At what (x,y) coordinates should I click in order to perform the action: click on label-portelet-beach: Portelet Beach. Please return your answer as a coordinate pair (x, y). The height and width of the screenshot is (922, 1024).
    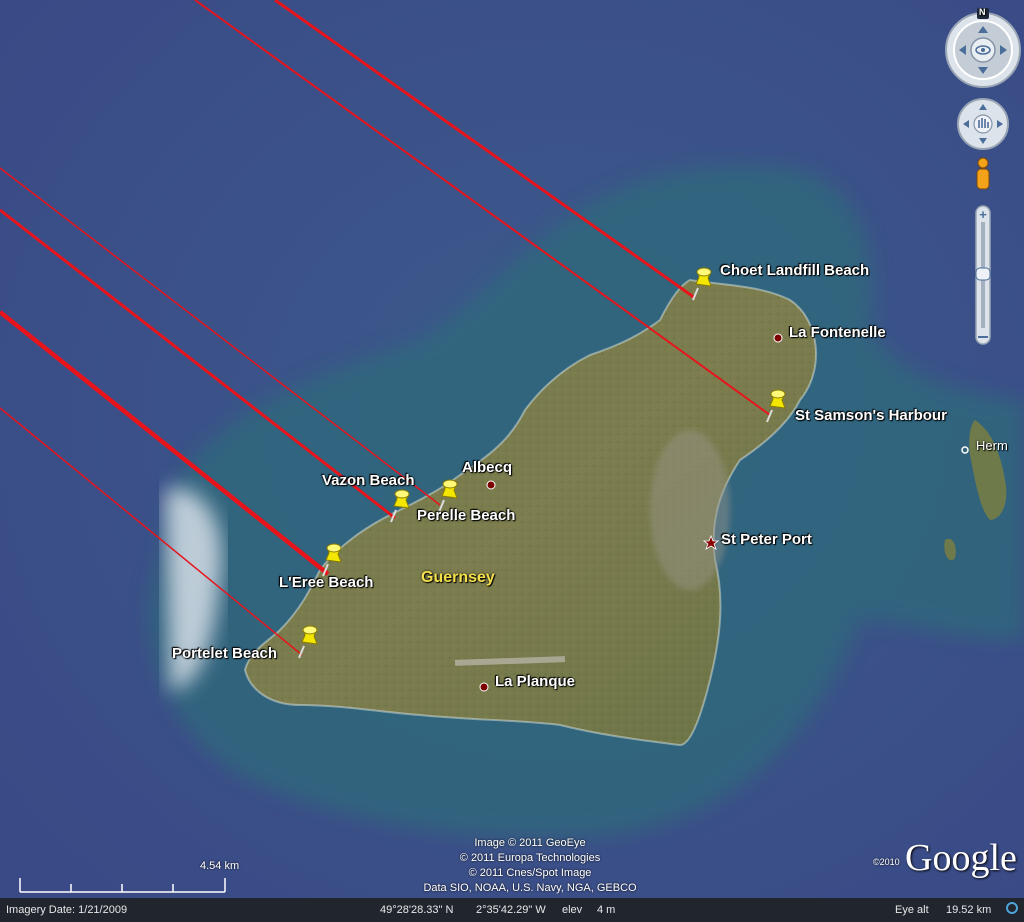
    Looking at the image, I should click on (224, 653).